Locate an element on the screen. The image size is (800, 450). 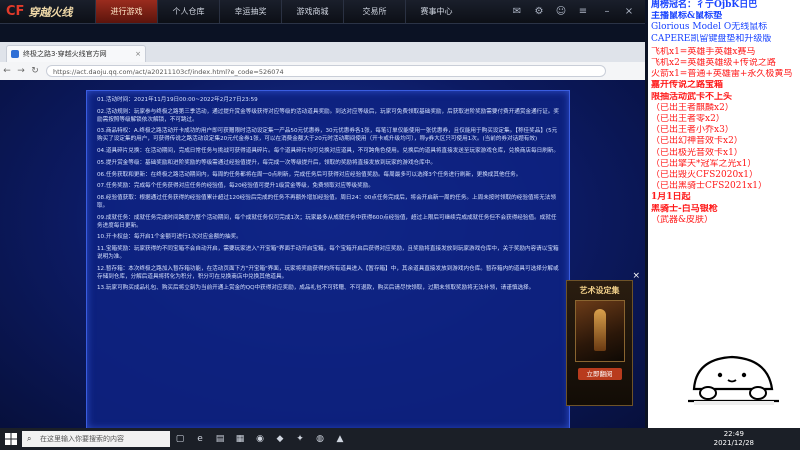
favicon-icon is located at coordinates (15, 54).